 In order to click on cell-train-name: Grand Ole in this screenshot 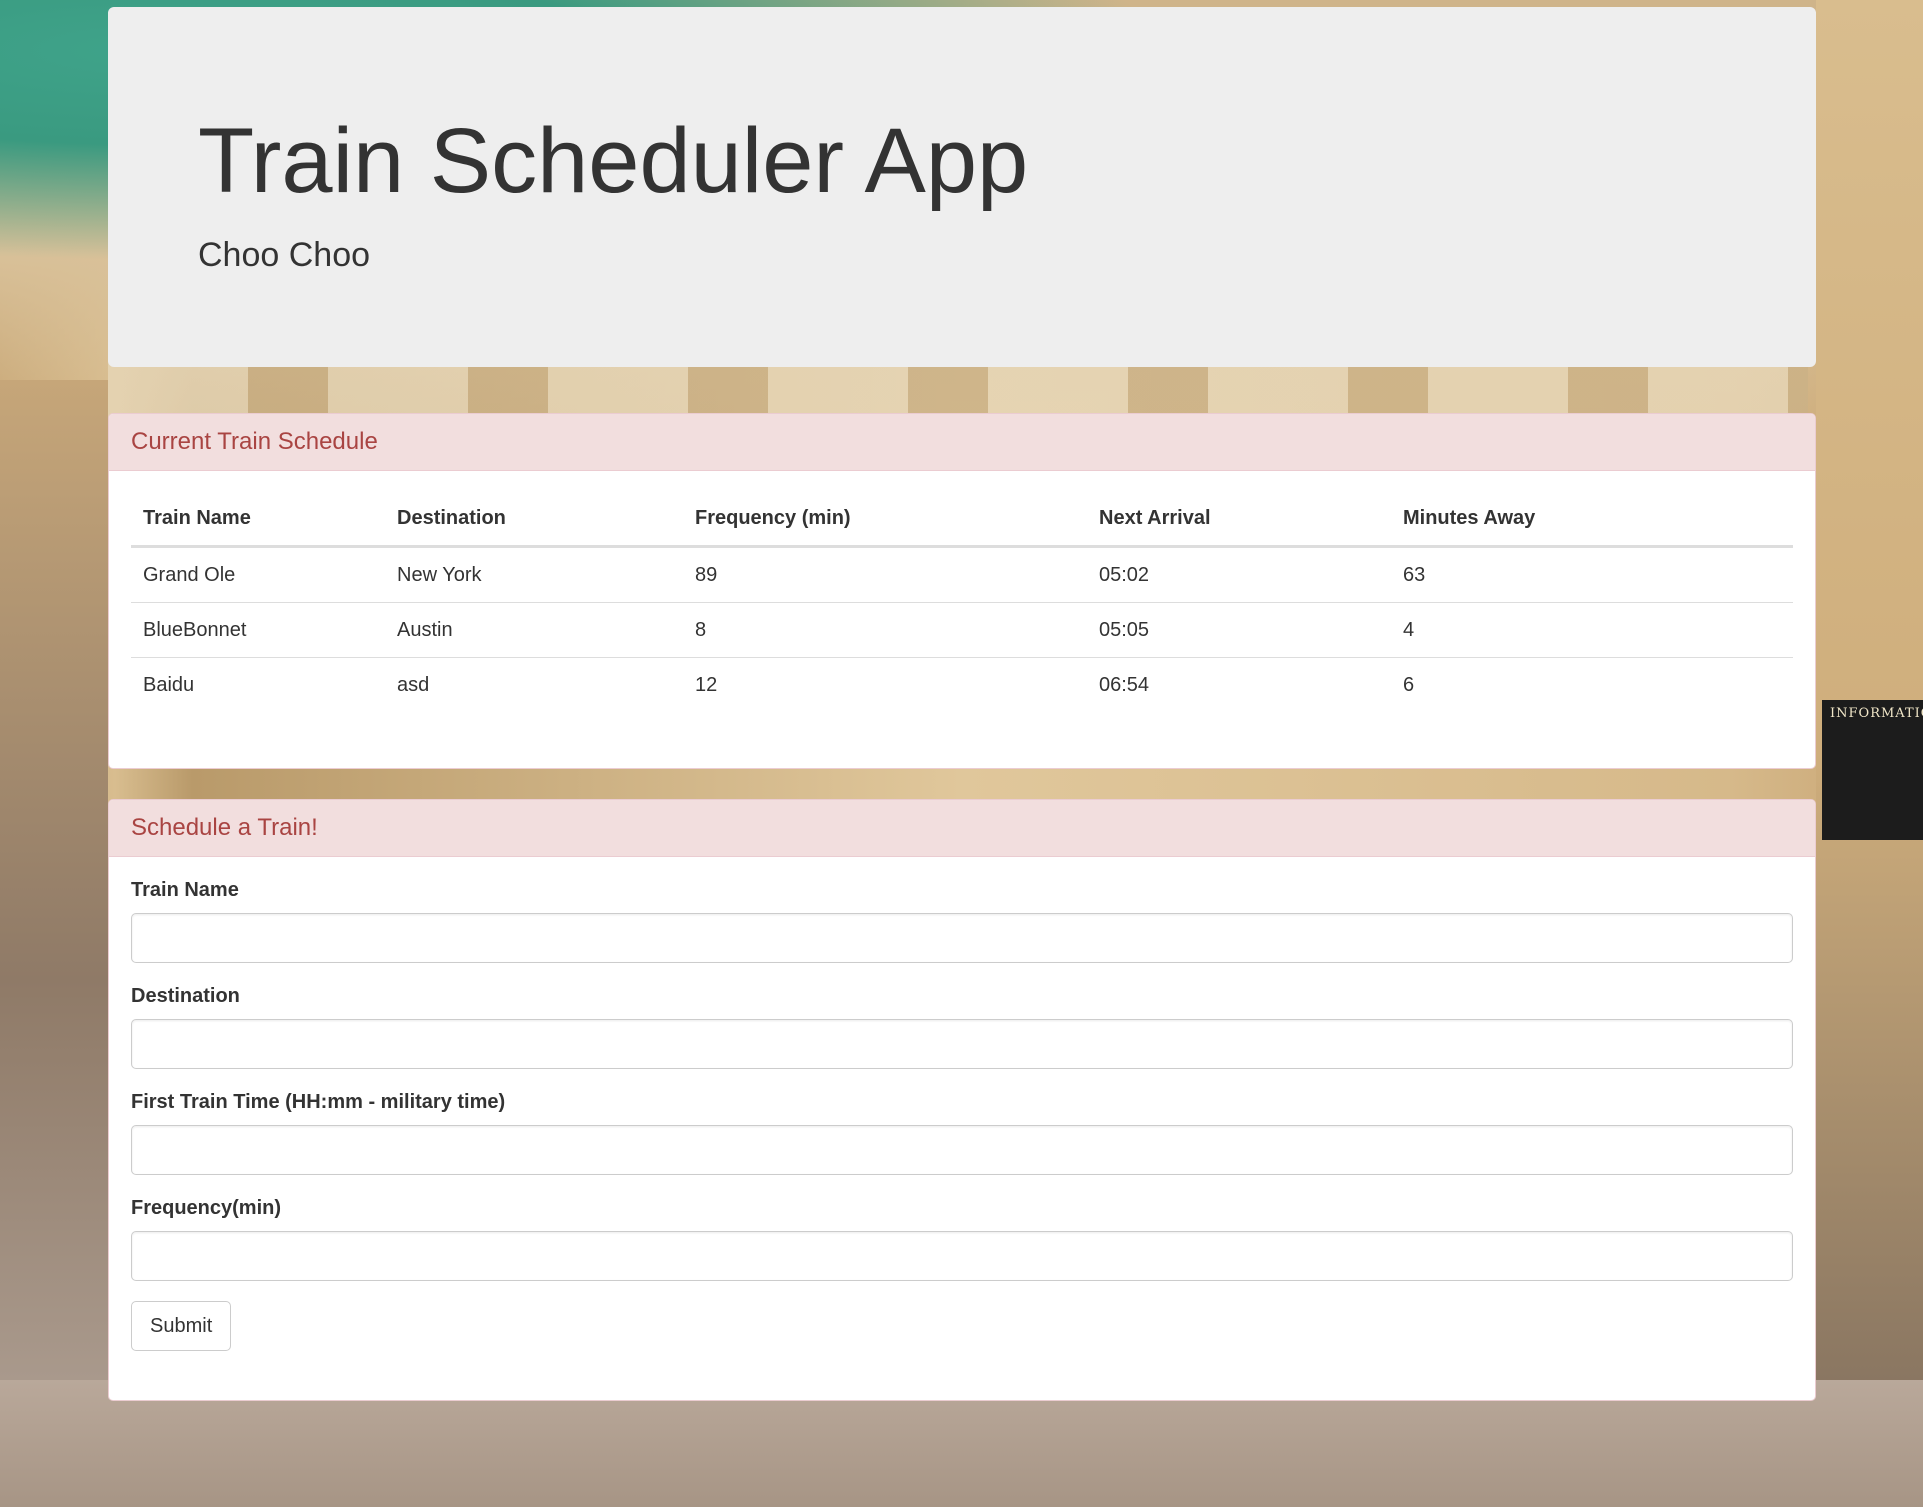, I will do `click(189, 575)`.